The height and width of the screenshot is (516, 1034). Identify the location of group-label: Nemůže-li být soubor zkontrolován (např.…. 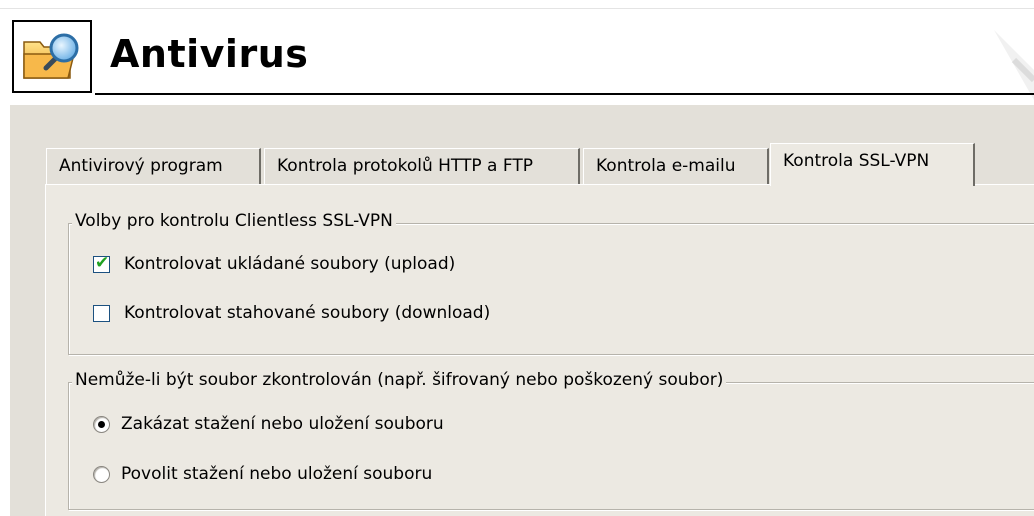
(399, 380).